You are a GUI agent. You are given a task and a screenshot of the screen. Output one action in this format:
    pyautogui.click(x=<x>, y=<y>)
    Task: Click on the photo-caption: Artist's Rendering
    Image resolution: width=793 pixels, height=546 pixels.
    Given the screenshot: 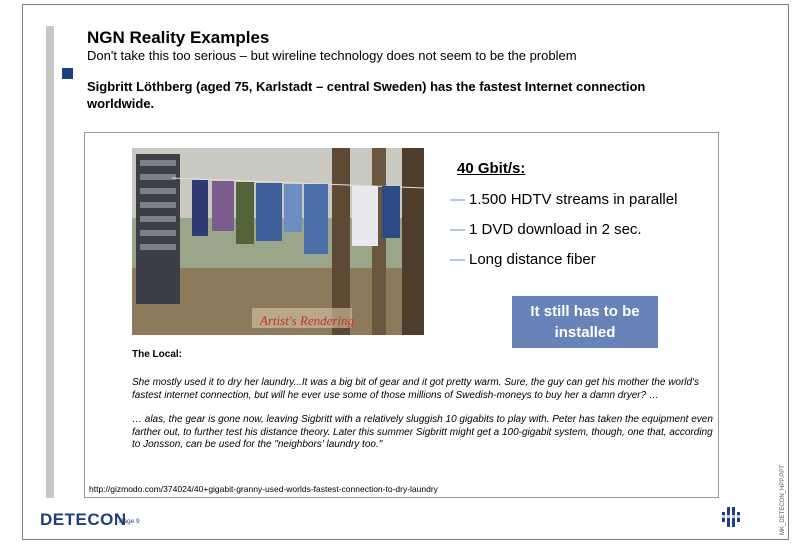 What is the action you would take?
    pyautogui.click(x=307, y=320)
    